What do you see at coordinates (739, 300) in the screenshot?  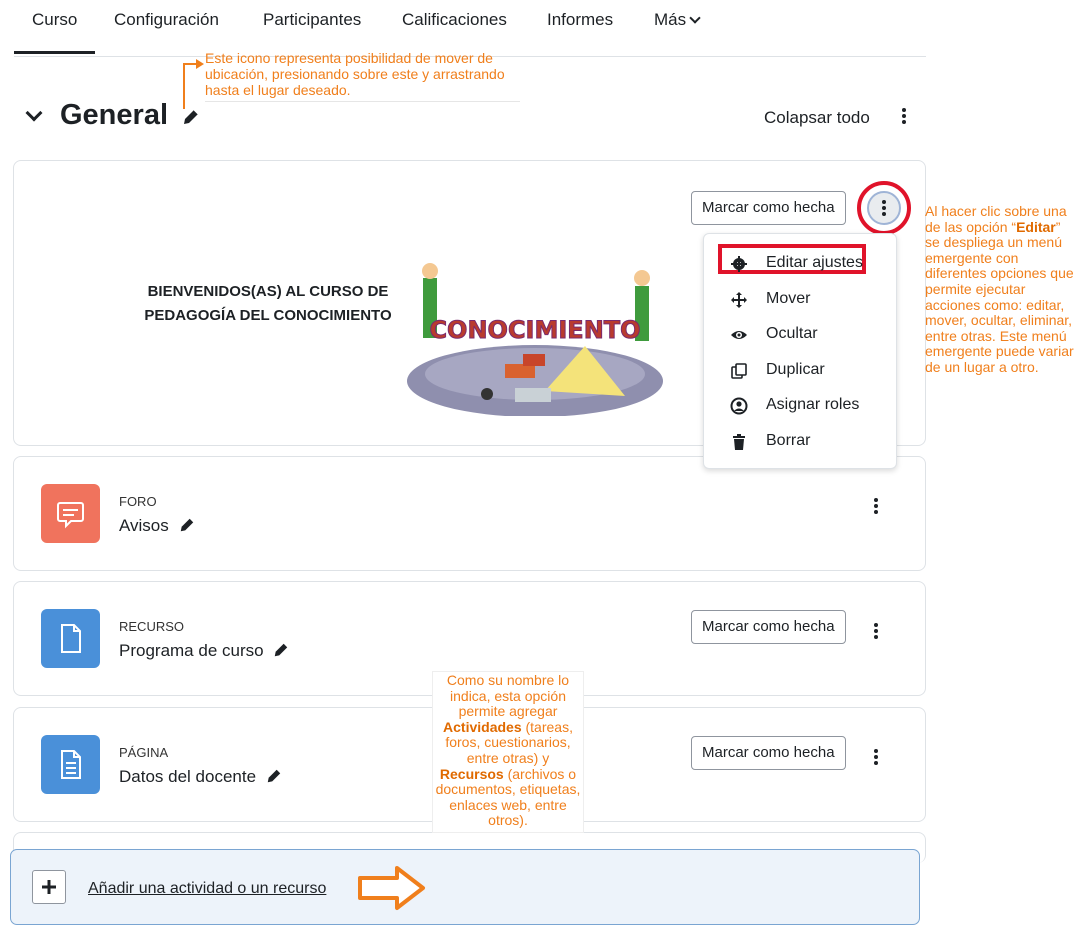 I see `move-arrows-icon` at bounding box center [739, 300].